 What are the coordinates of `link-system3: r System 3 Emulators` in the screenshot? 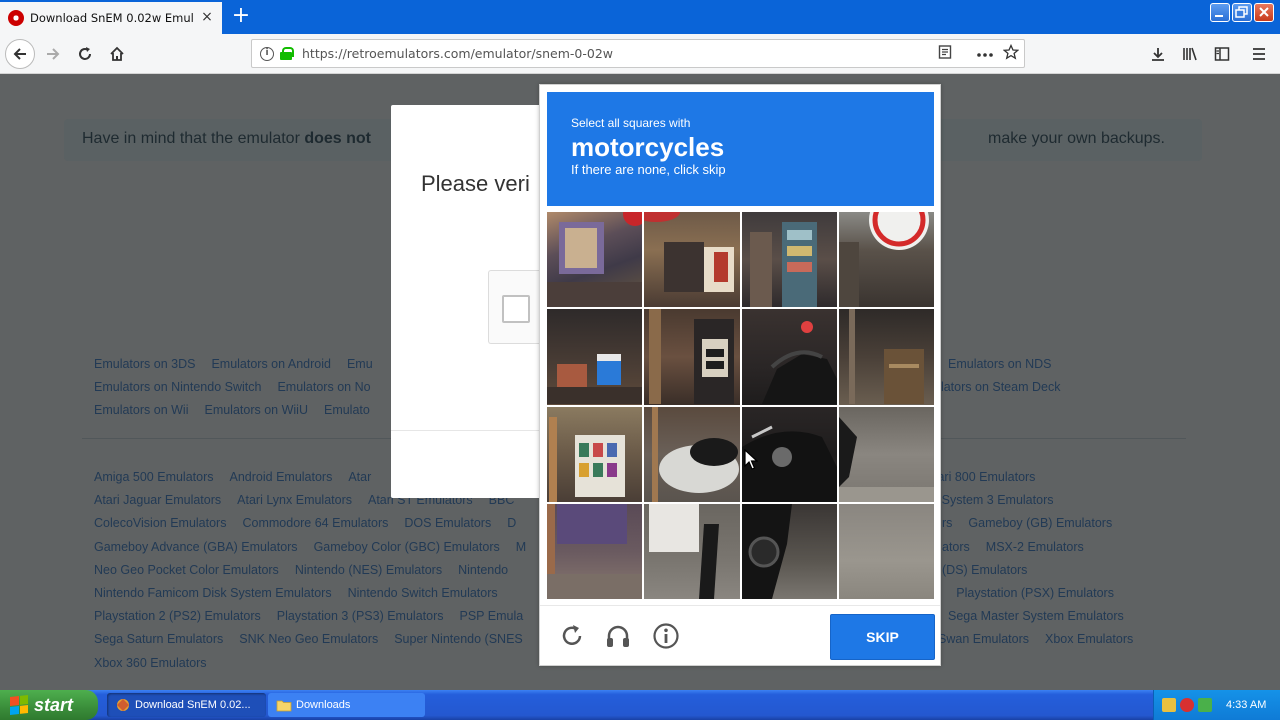 It's located at (993, 500).